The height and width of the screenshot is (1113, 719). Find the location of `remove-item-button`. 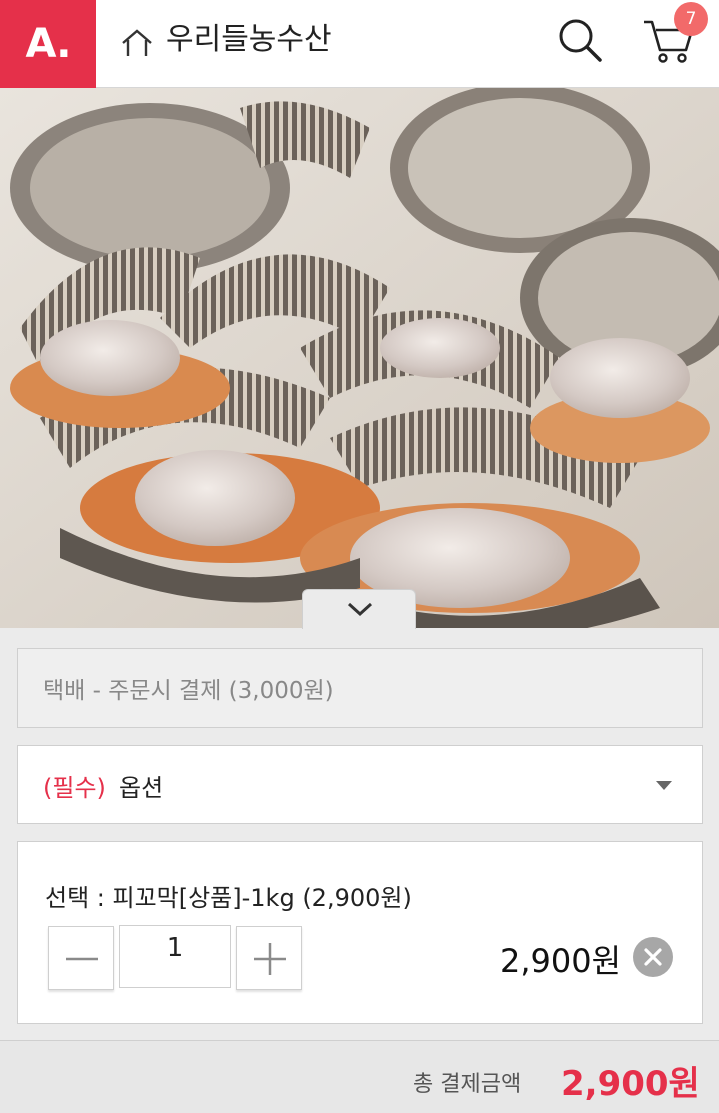

remove-item-button is located at coordinates (653, 957).